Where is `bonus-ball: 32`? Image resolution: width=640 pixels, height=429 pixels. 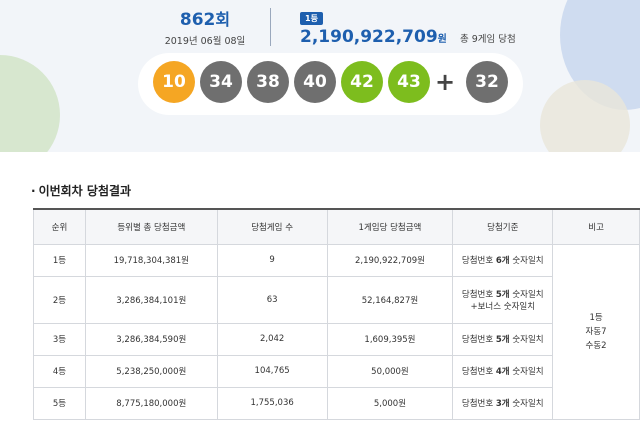 bonus-ball: 32 is located at coordinates (487, 82).